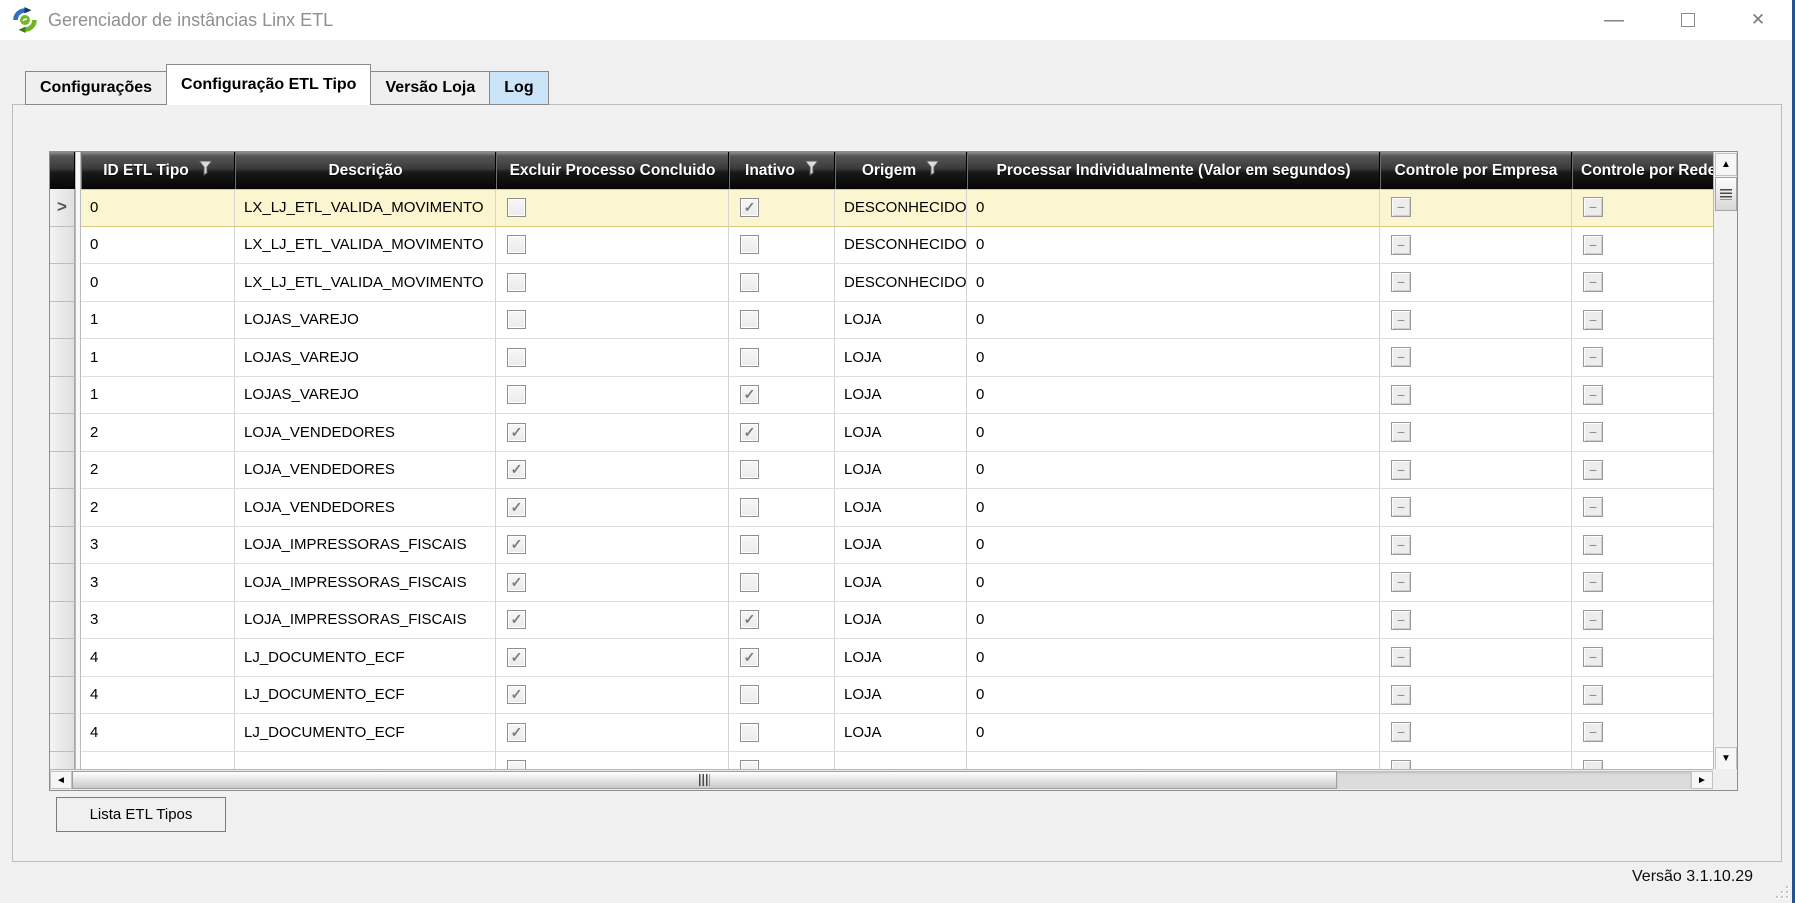  Describe the element at coordinates (1781, 891) in the screenshot. I see `resize-grip-icon` at that location.